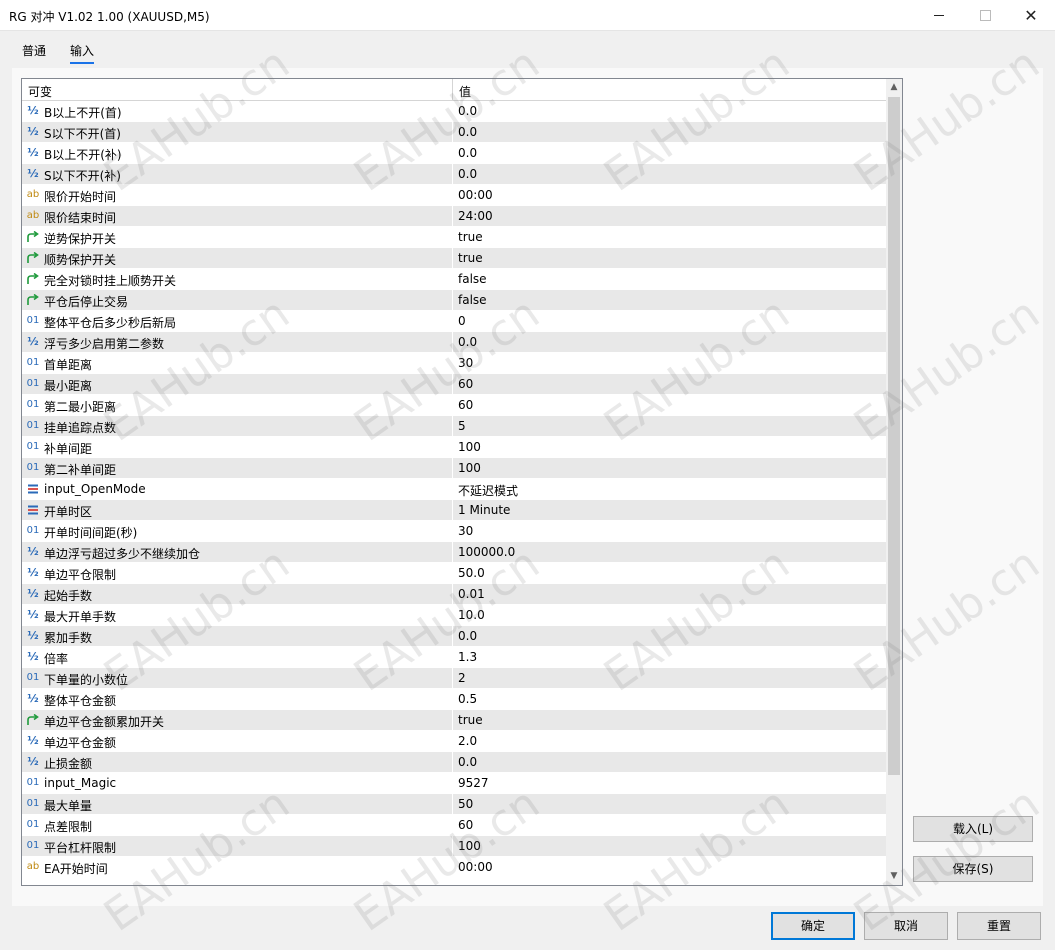 This screenshot has width=1055, height=950. I want to click on grid-row: 逆势保护开关 true, so click(454, 237).